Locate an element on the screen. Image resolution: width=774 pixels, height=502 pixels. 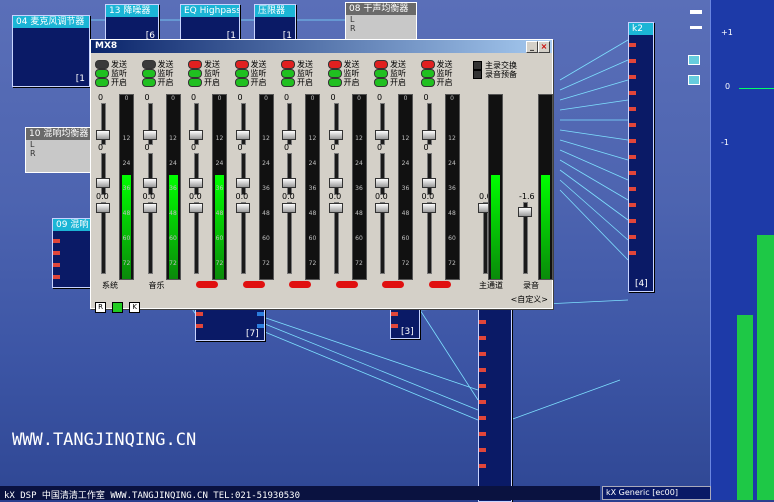
led-icon is located at coordinates (102, 73).